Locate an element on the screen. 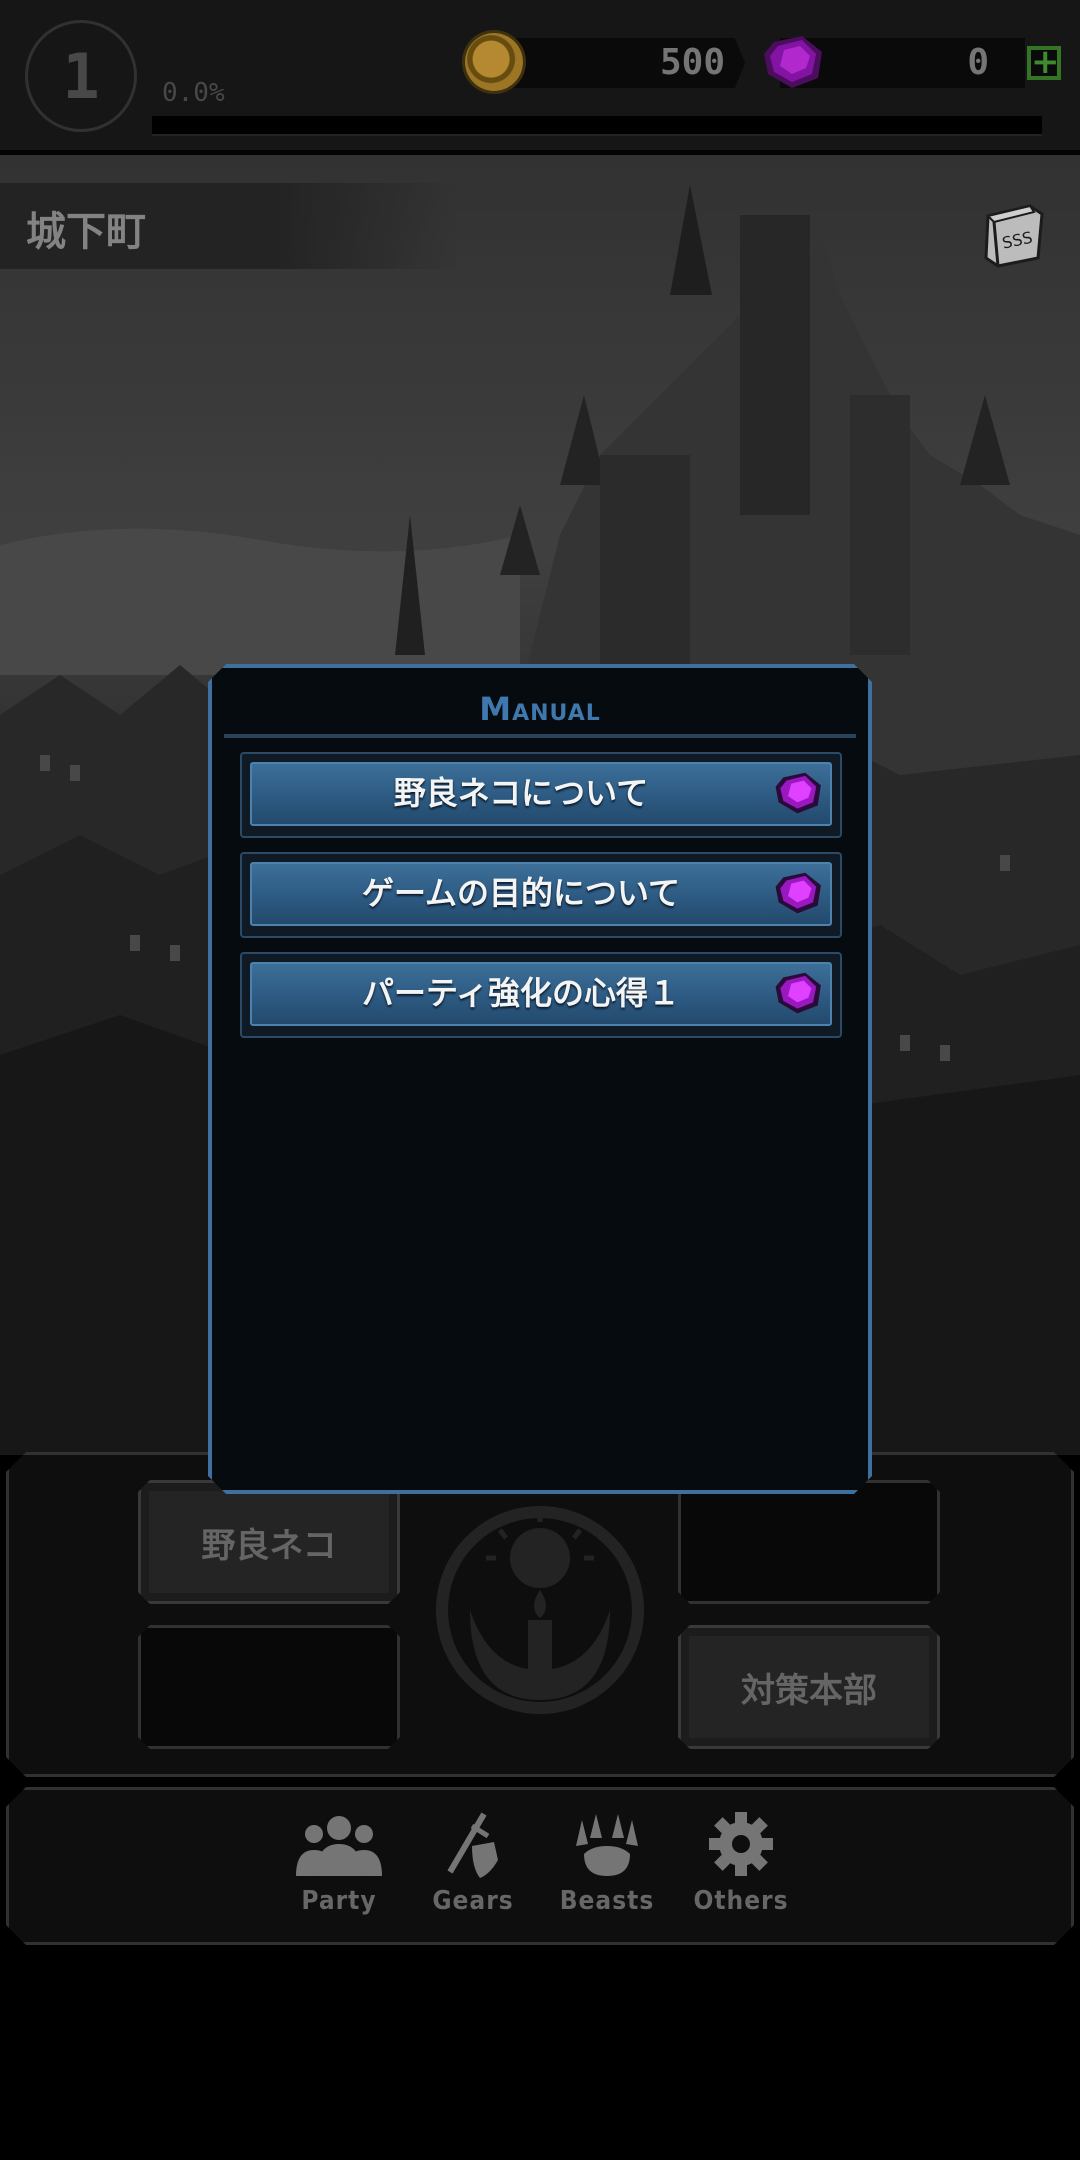  manual-item-party-tips: パーティ強化の心得１ is located at coordinates (541, 995).